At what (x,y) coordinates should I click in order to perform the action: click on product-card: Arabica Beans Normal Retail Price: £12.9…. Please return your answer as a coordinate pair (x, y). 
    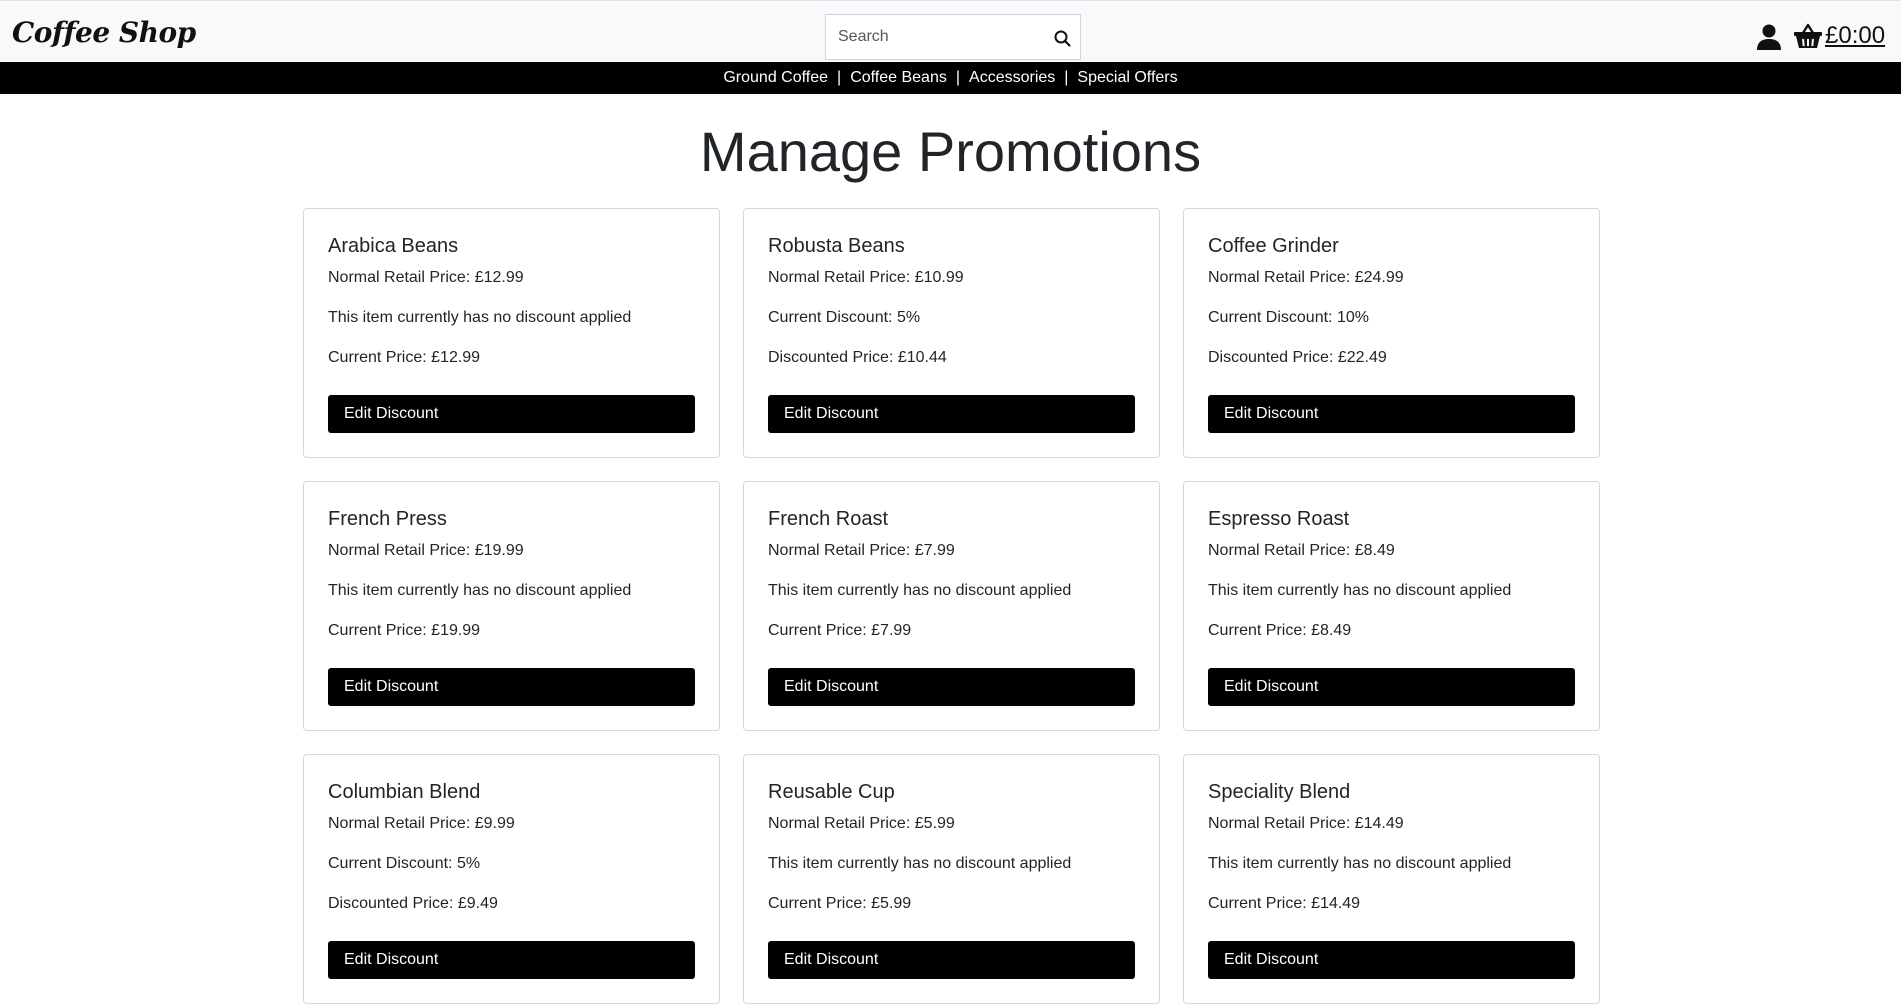
    Looking at the image, I should click on (511, 333).